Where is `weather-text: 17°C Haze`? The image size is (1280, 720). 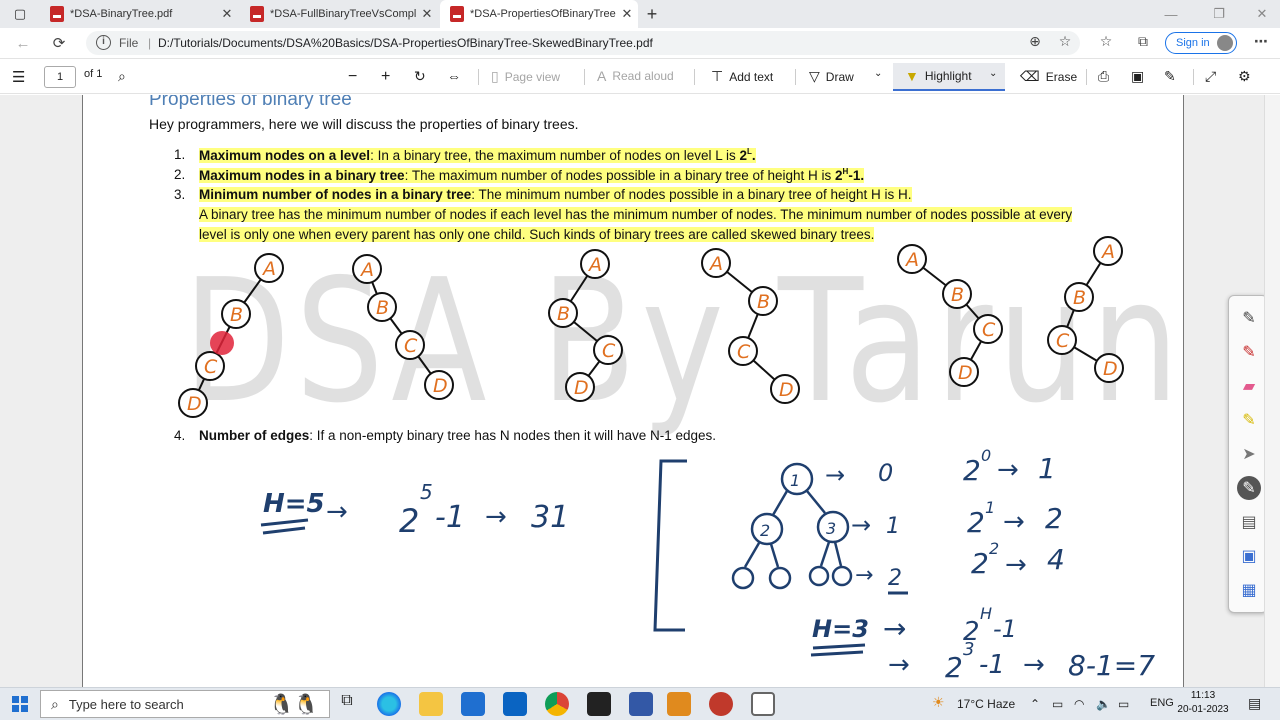
weather-text: 17°C Haze is located at coordinates (986, 704).